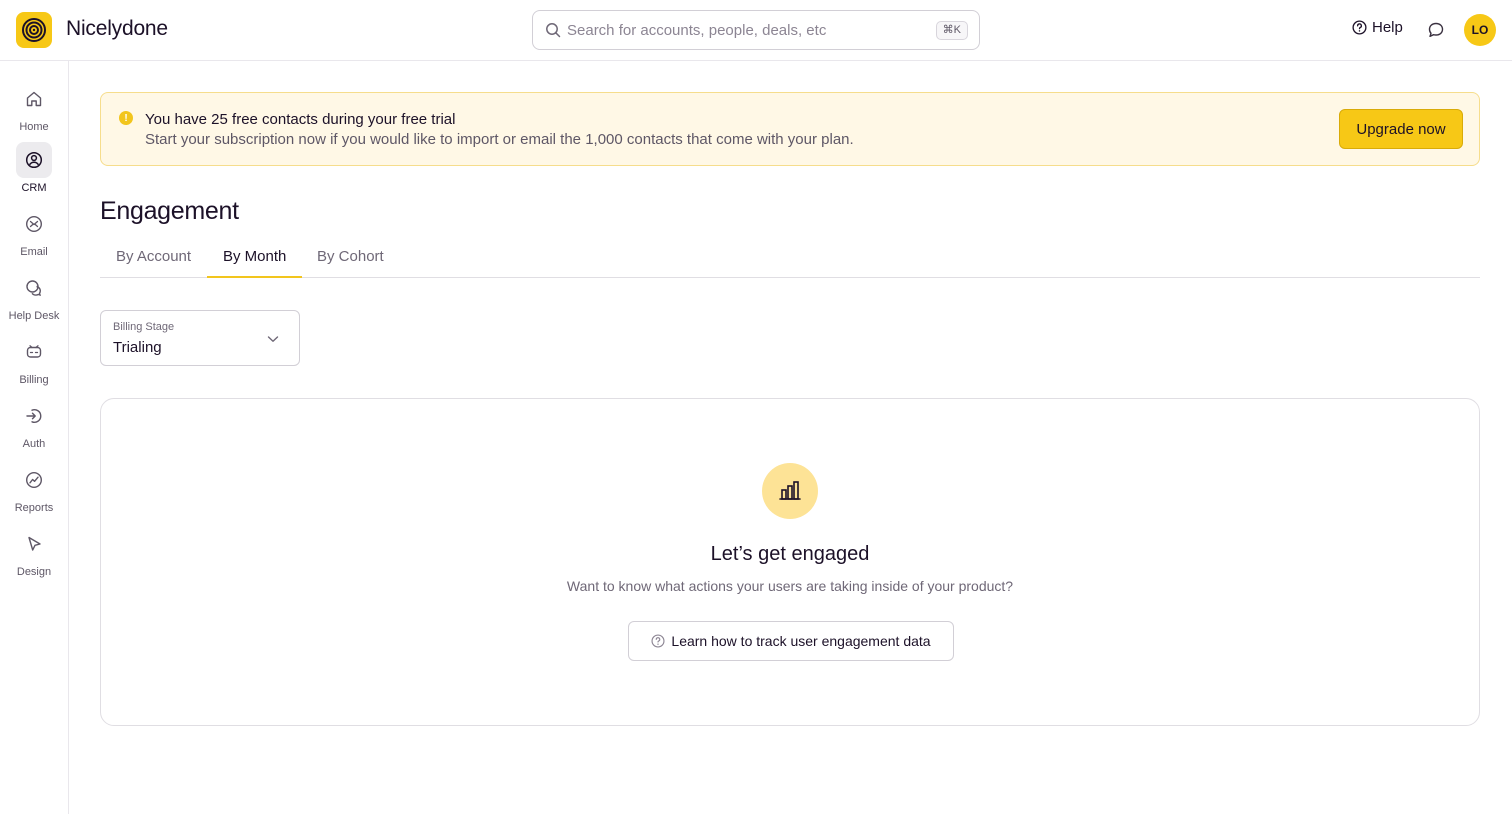  What do you see at coordinates (1387, 27) in the screenshot?
I see `help-label: Help` at bounding box center [1387, 27].